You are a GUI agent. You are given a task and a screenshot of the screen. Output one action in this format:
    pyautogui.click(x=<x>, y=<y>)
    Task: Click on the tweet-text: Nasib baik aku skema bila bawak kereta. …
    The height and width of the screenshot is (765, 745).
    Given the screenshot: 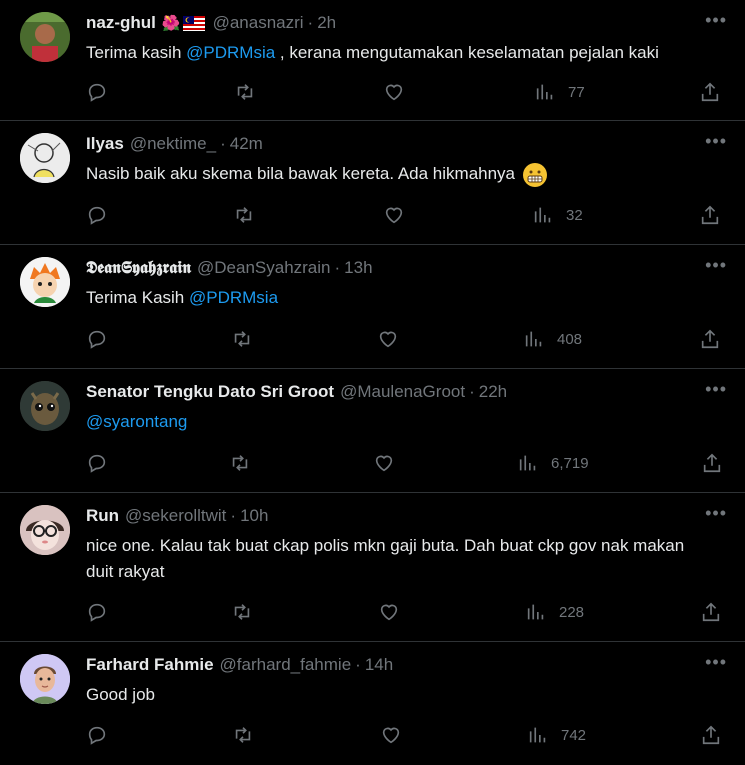 What is the action you would take?
    pyautogui.click(x=406, y=174)
    